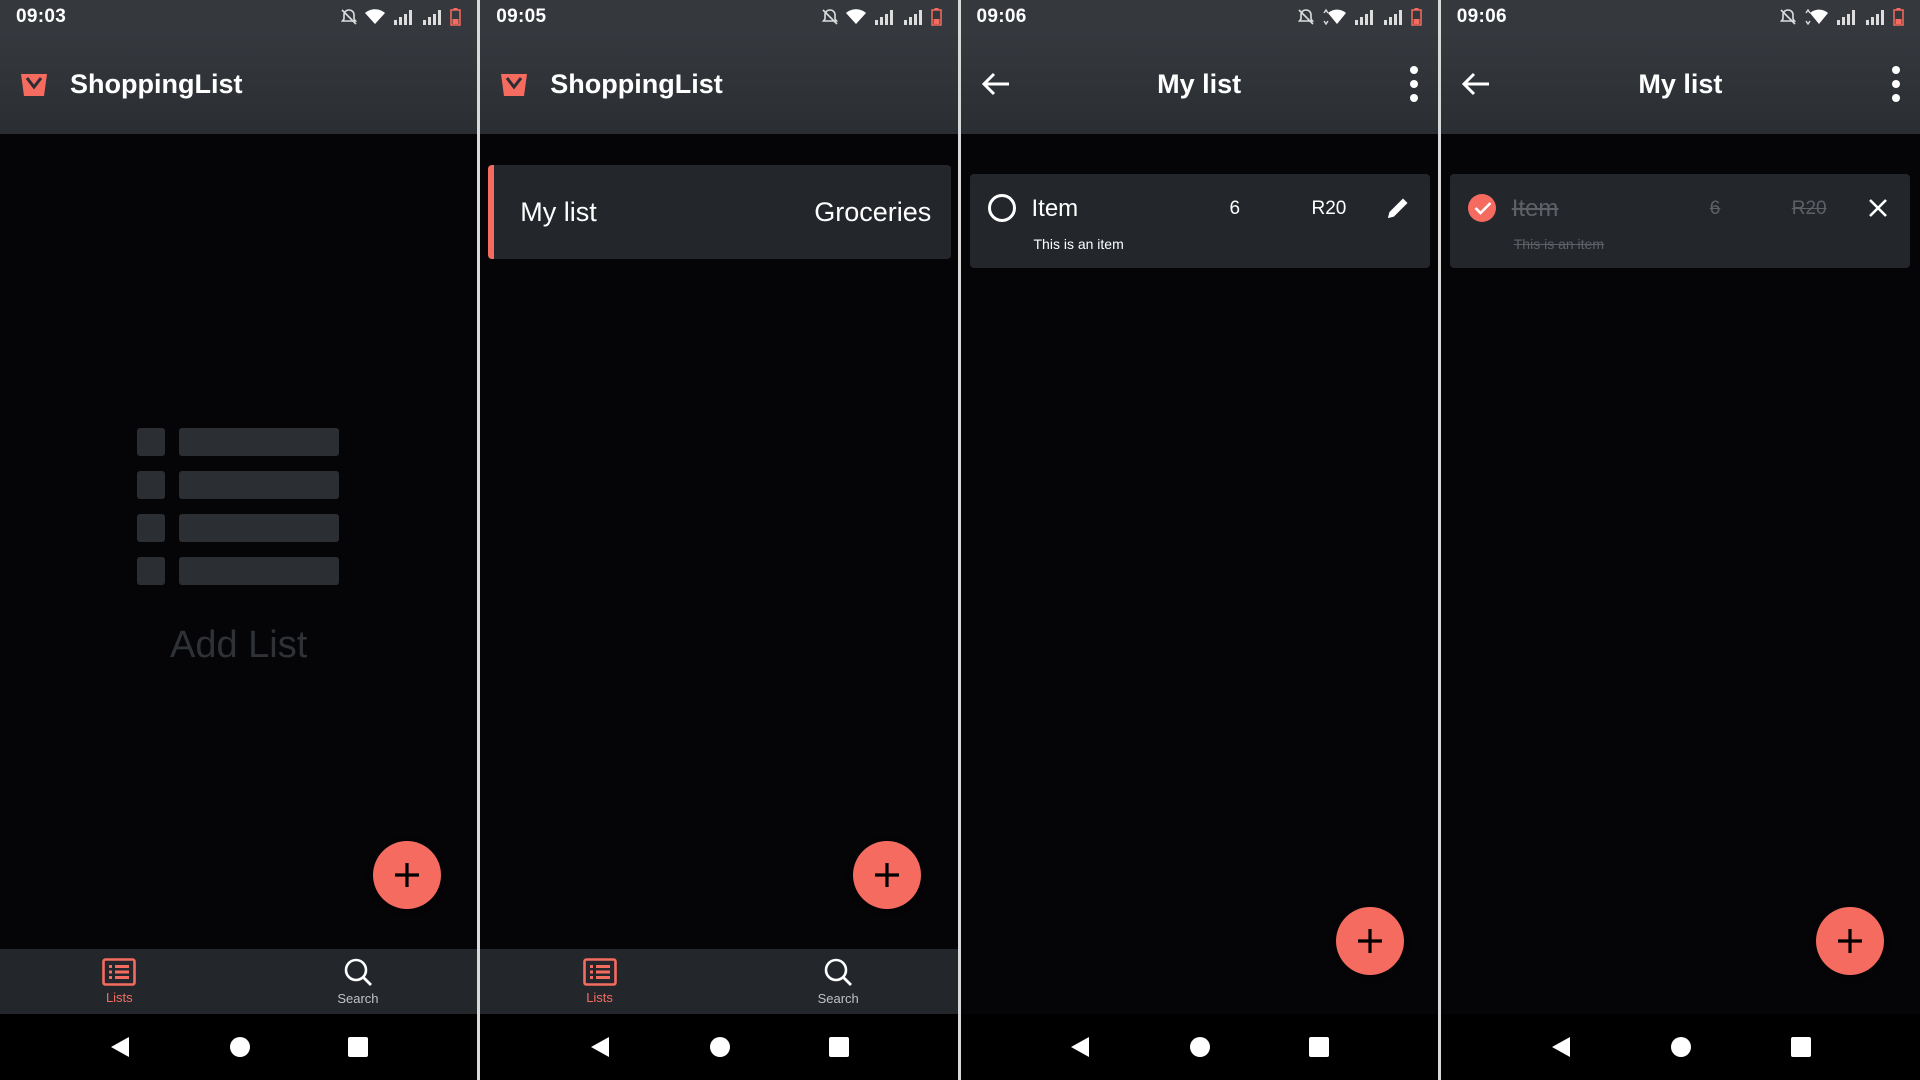  What do you see at coordinates (838, 998) in the screenshot?
I see `nav-search-label: Search` at bounding box center [838, 998].